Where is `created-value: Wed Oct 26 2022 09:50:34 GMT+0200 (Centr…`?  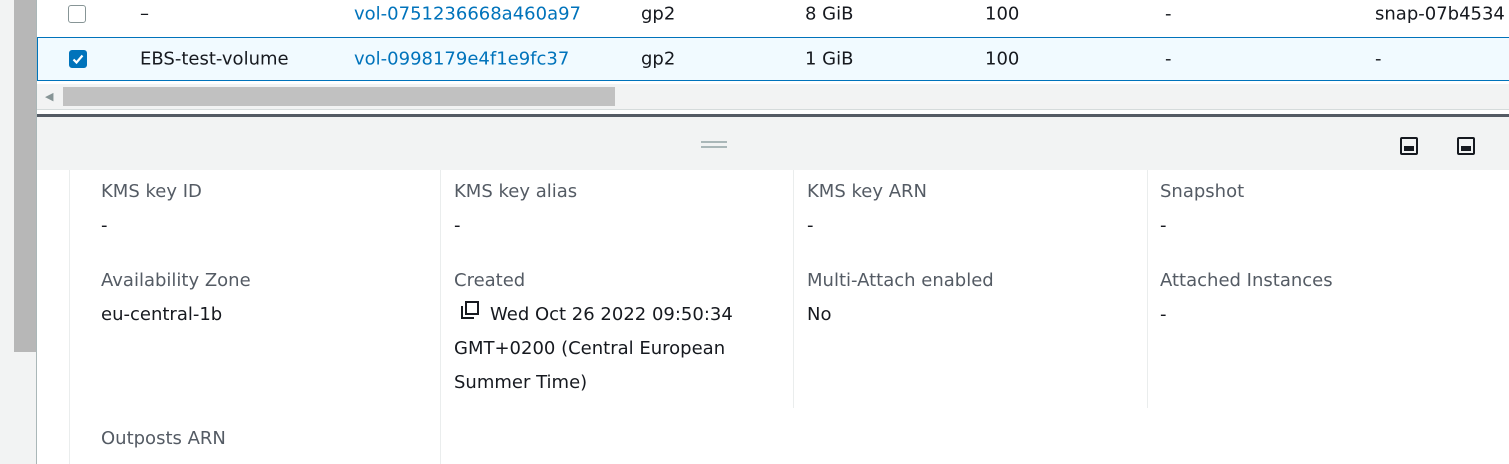
created-value: Wed Oct 26 2022 09:50:34 GMT+0200 (Centr… is located at coordinates (593, 348).